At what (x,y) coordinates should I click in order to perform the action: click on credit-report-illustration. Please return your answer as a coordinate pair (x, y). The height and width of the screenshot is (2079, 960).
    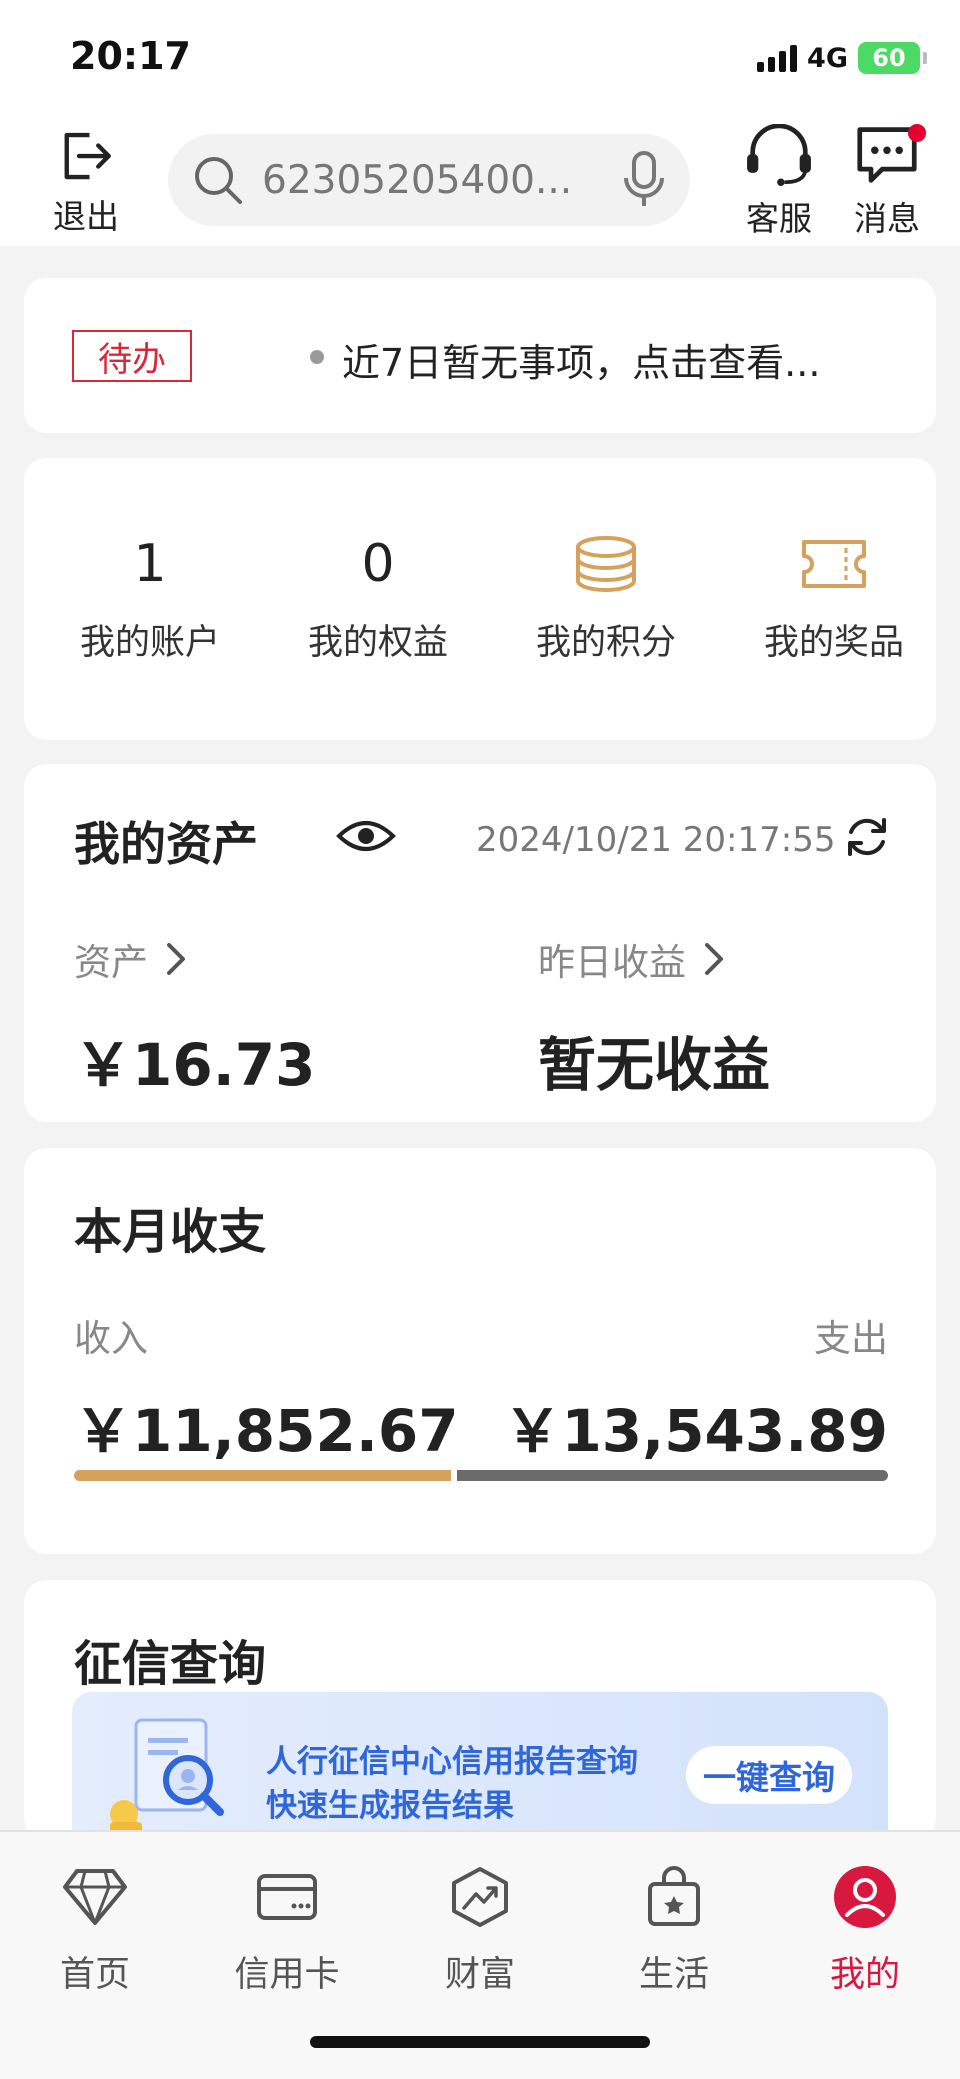
    Looking at the image, I should click on (167, 1776).